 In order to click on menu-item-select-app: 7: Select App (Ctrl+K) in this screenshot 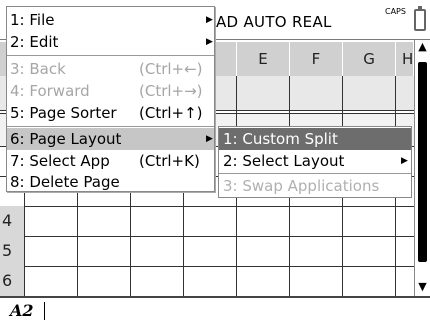, I will do `click(110, 161)`.